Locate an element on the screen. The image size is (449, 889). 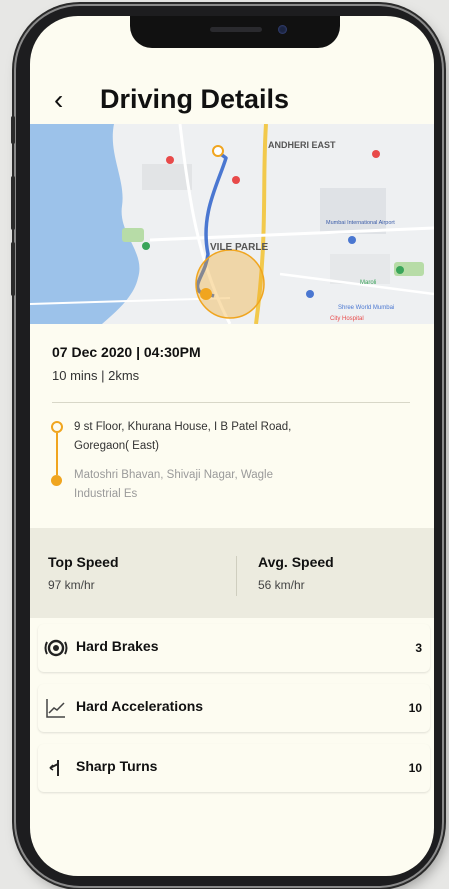
map-label-vile-parle: VILE PARLE is located at coordinates (239, 247).